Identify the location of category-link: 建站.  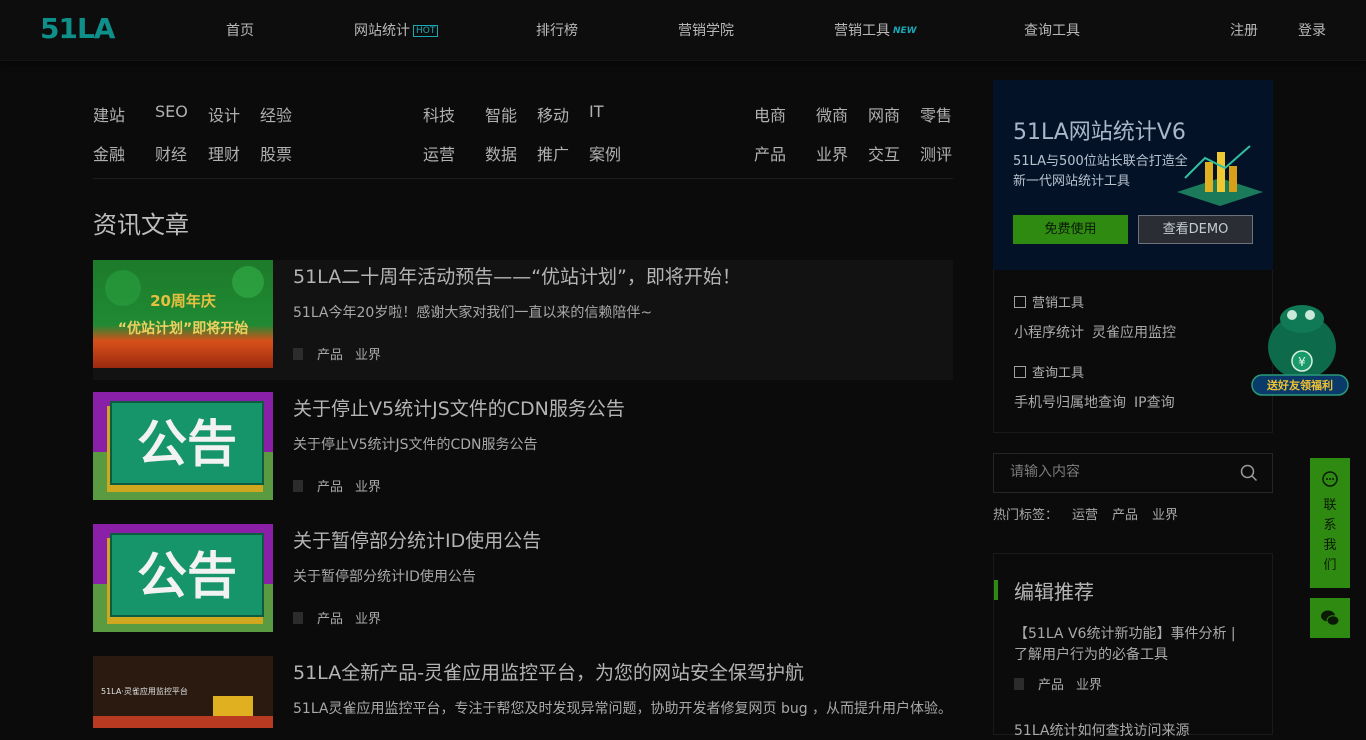
(109, 114).